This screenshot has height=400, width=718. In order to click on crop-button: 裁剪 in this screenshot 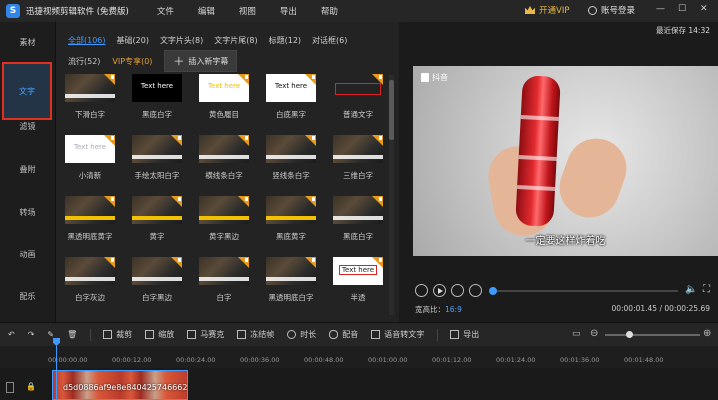, I will do `click(117, 334)`.